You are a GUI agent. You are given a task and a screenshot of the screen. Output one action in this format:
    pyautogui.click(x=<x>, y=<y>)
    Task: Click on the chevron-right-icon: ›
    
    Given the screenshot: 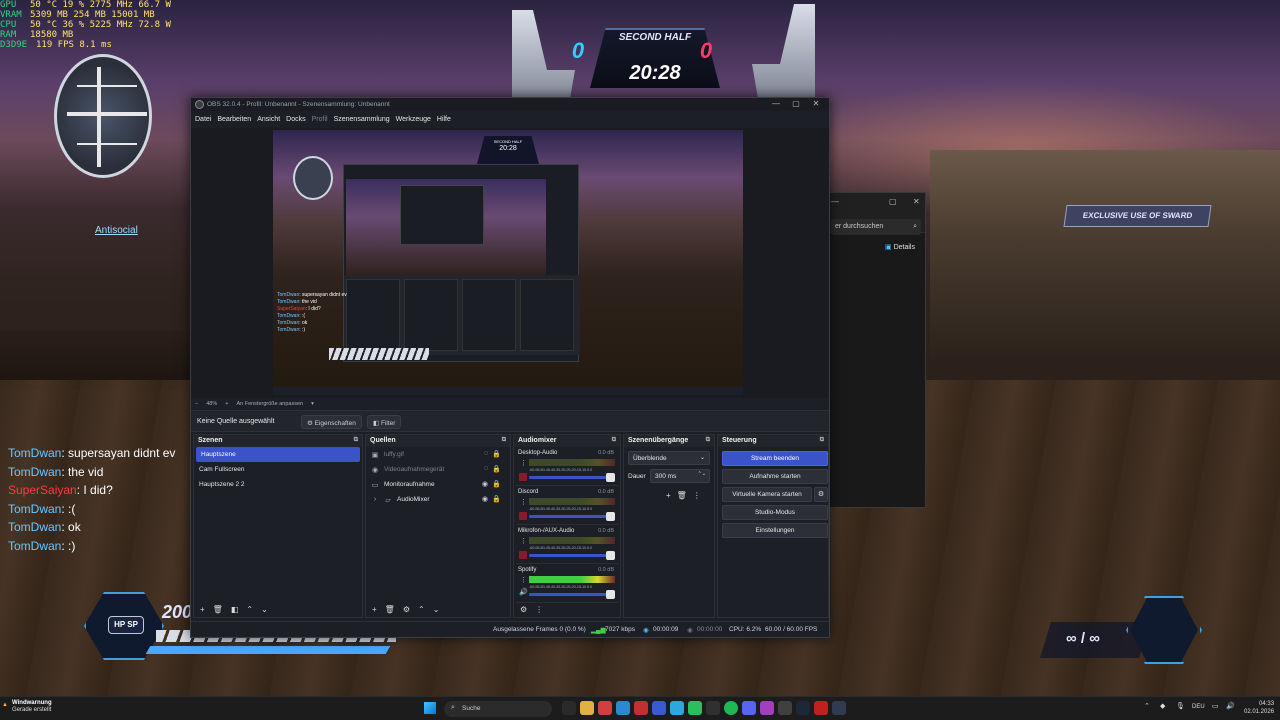 What is the action you would take?
    pyautogui.click(x=375, y=499)
    